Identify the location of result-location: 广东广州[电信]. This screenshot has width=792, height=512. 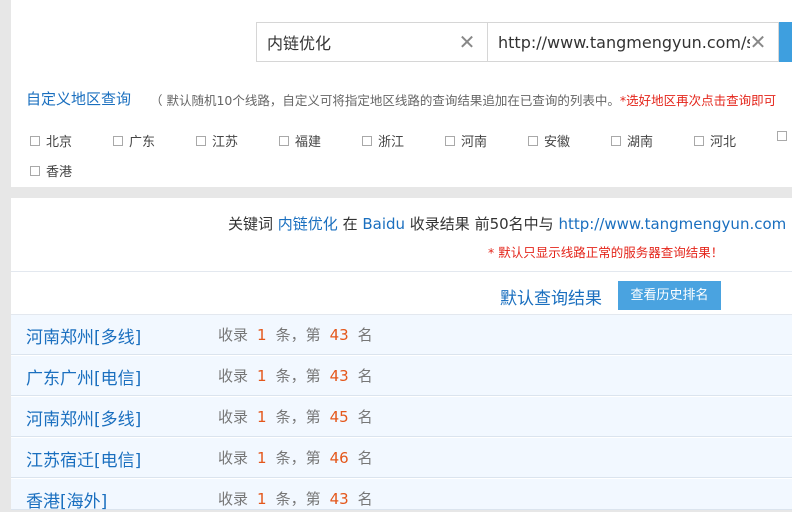
(84, 379).